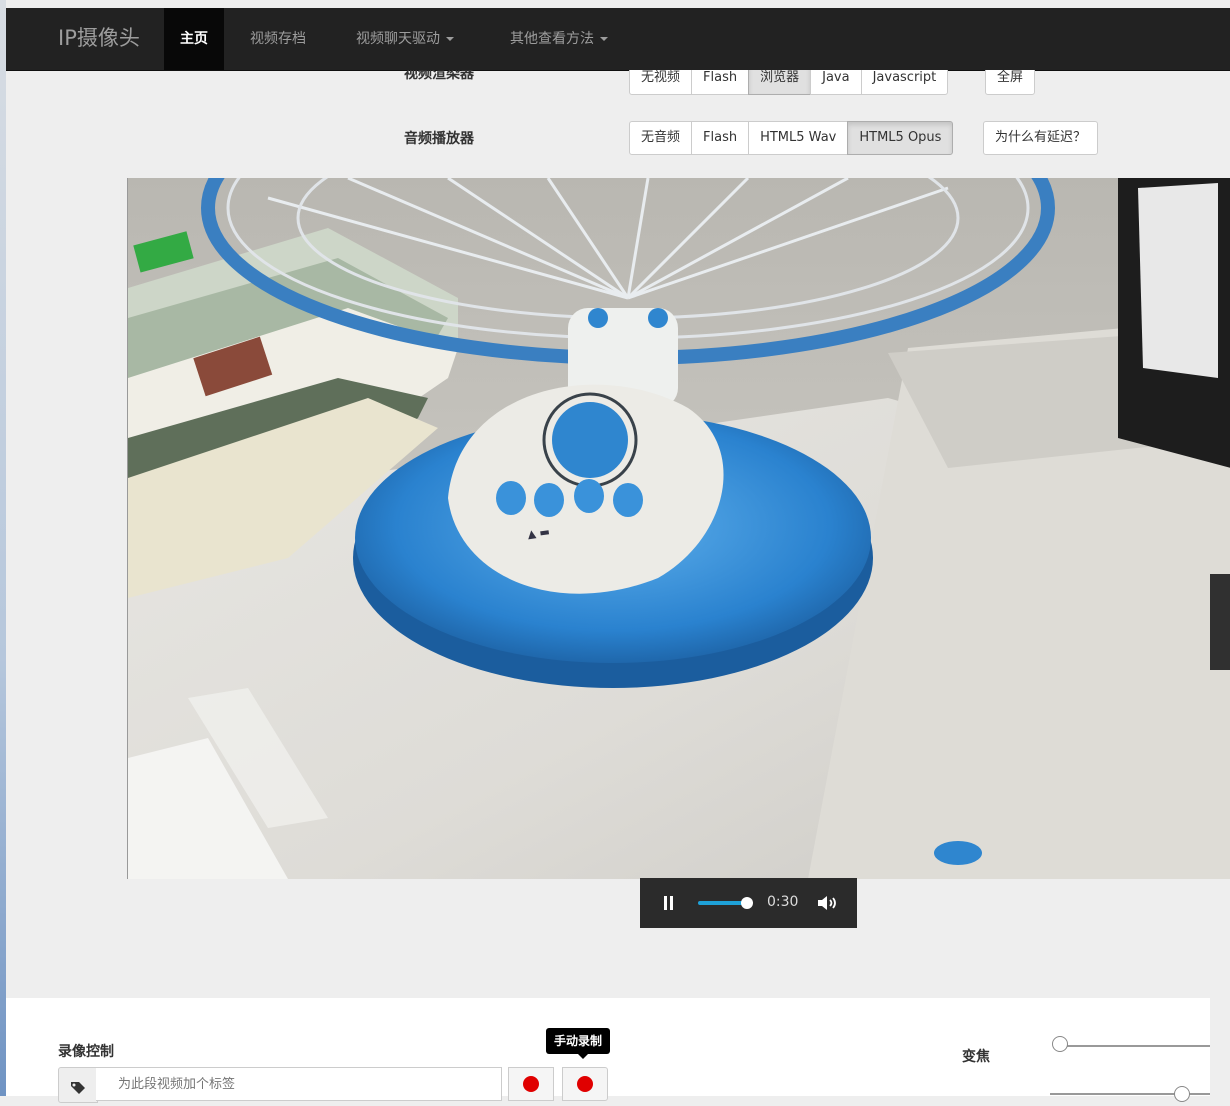 This screenshot has width=1230, height=1106. What do you see at coordinates (720, 138) in the screenshot?
I see `audio-player-flash: Flash` at bounding box center [720, 138].